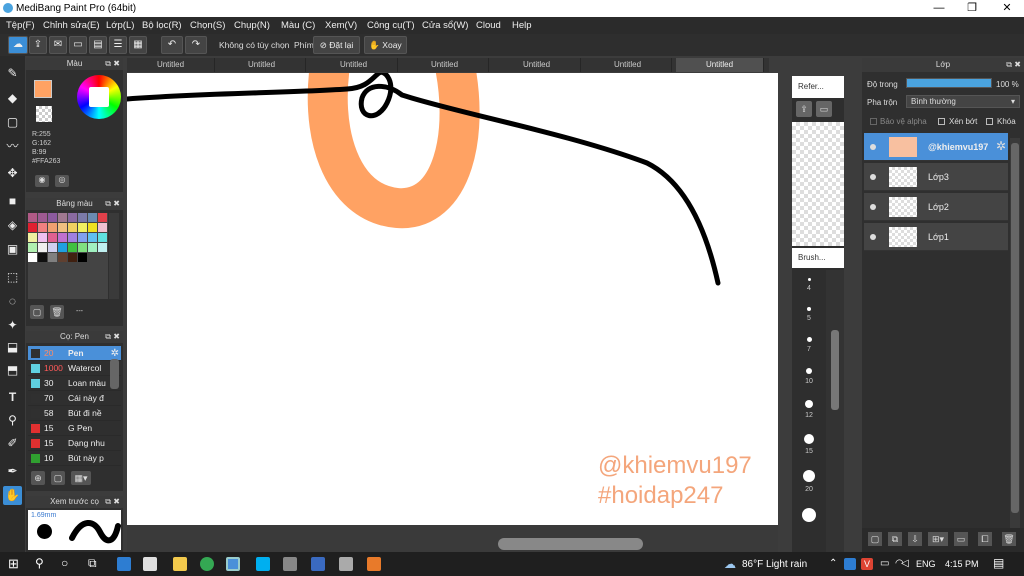  I want to click on menu-view: Xem(V), so click(341, 25).